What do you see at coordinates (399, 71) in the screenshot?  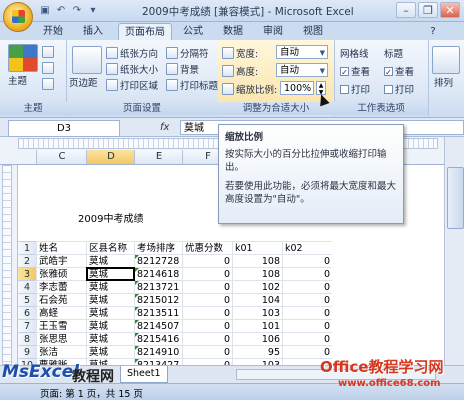 I see `headings-view-checkbox: ✓ 查看` at bounding box center [399, 71].